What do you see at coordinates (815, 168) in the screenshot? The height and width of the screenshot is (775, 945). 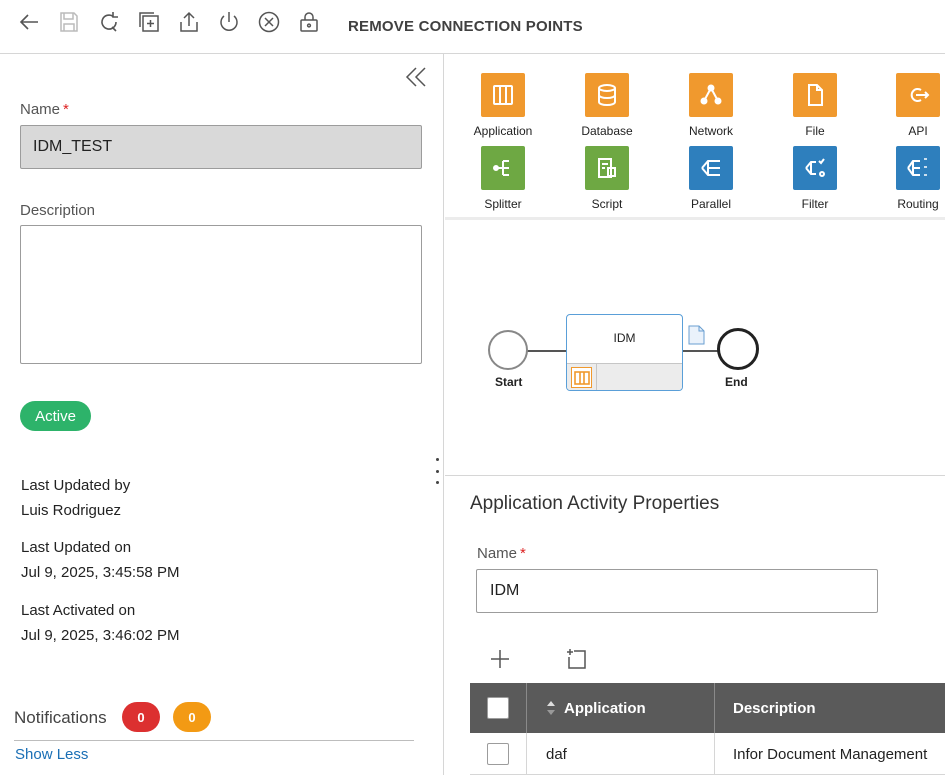 I see `filter-icon` at bounding box center [815, 168].